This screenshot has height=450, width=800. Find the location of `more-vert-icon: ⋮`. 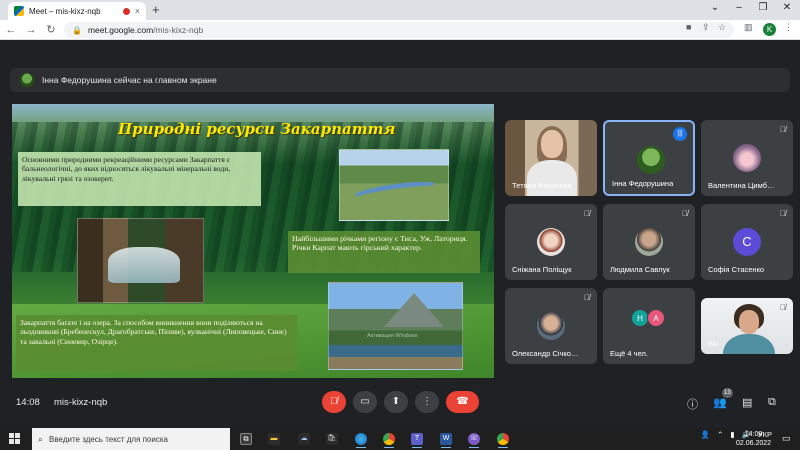

more-vert-icon: ⋮ is located at coordinates (427, 401).